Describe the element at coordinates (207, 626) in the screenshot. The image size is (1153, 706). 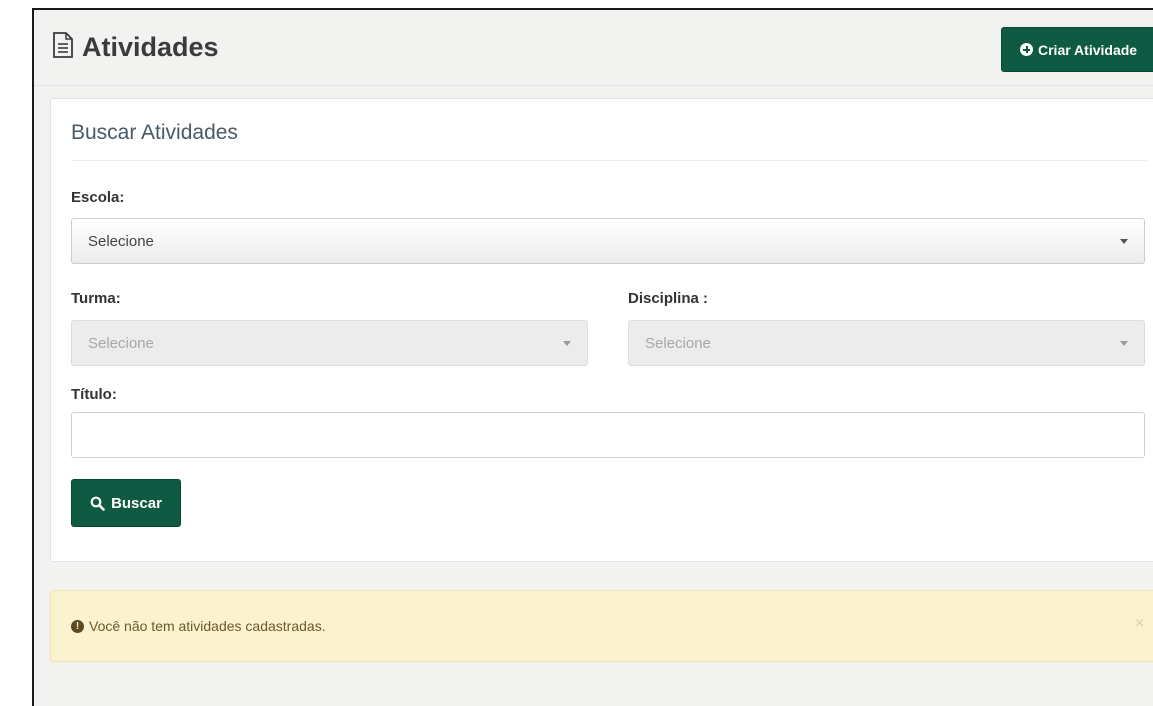
I see `alert-message: Você não tem atividades cadastradas.` at that location.